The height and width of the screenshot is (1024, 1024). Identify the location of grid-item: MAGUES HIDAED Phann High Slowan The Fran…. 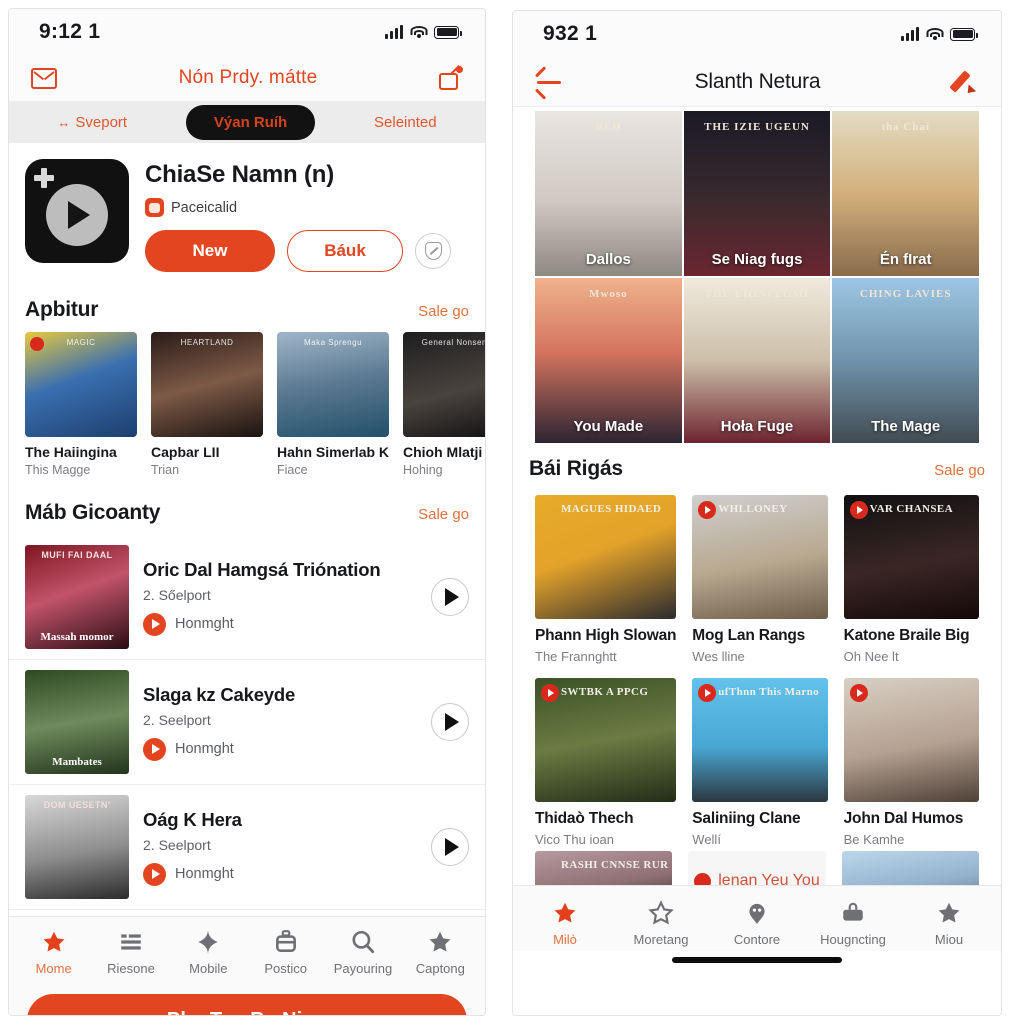
(606, 579).